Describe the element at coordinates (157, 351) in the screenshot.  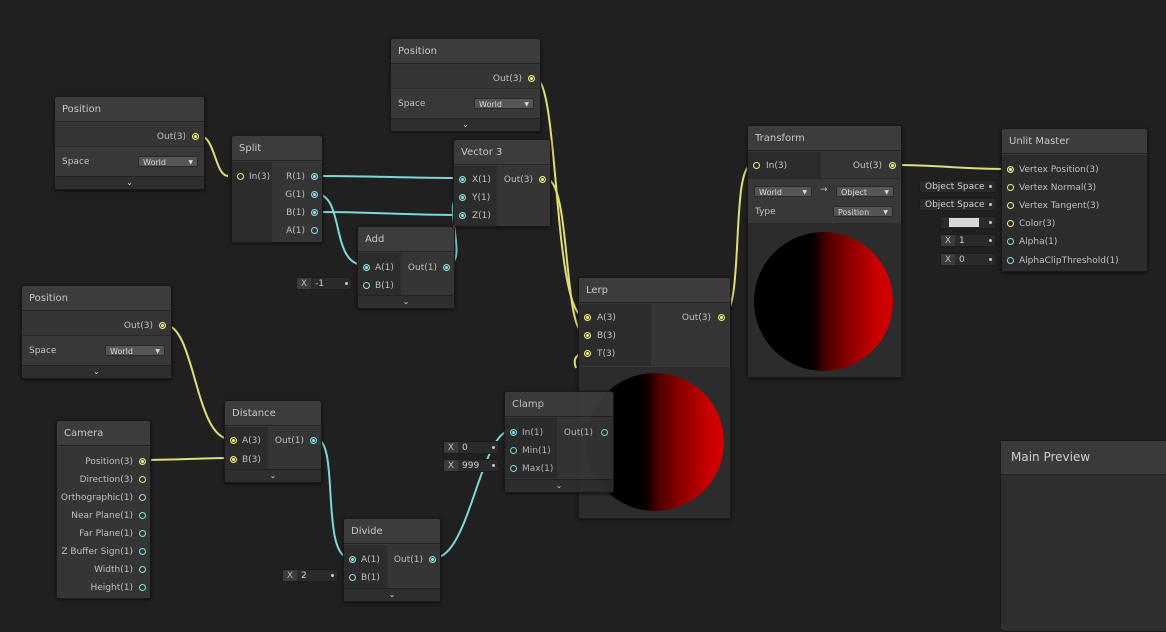
I see `triangle-down-icon: ▼` at that location.